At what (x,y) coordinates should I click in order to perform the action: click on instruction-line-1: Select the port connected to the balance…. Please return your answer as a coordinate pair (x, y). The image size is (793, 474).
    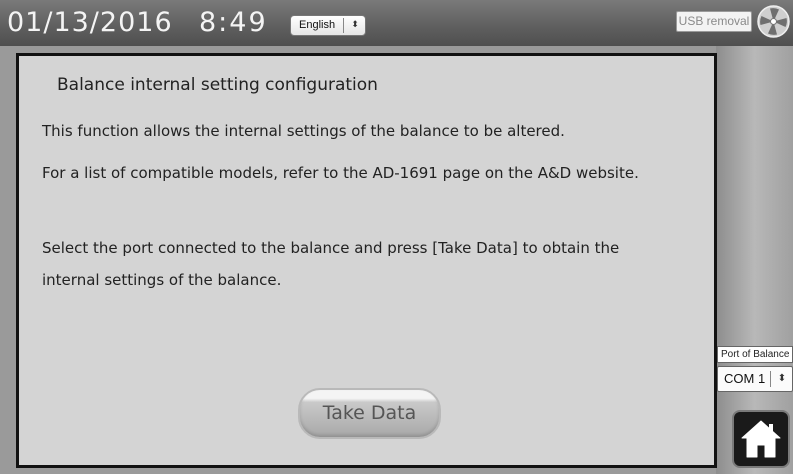
    Looking at the image, I should click on (331, 248).